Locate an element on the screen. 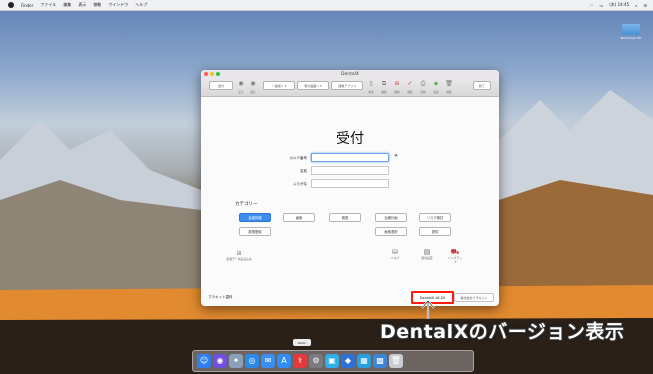 The height and width of the screenshot is (374, 653). apple-icon is located at coordinates (11, 5).